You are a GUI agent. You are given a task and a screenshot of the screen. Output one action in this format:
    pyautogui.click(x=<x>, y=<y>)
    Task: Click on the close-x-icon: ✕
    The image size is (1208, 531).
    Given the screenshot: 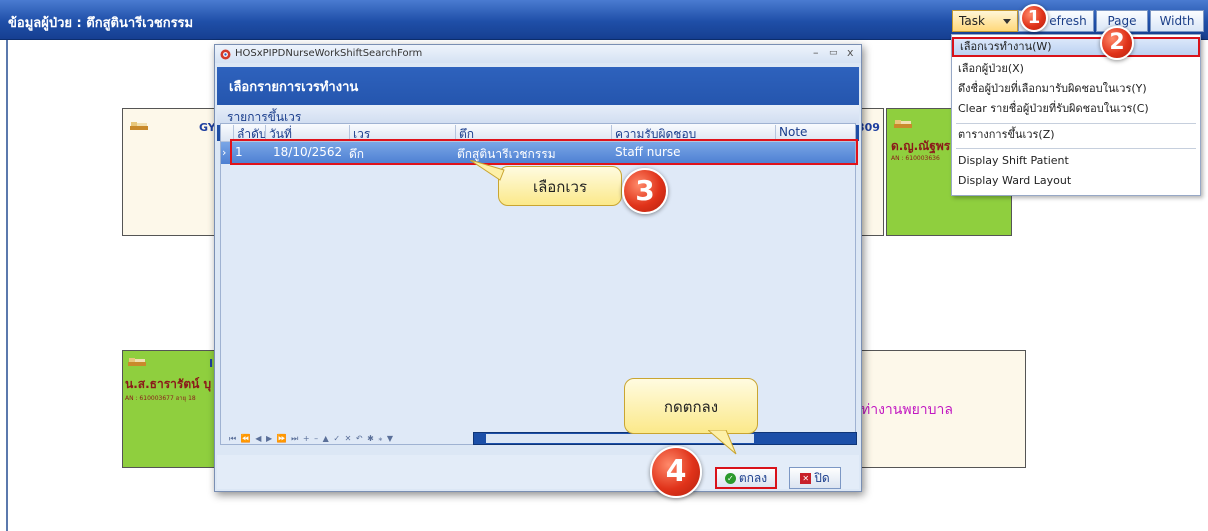 What is the action you would take?
    pyautogui.click(x=806, y=478)
    